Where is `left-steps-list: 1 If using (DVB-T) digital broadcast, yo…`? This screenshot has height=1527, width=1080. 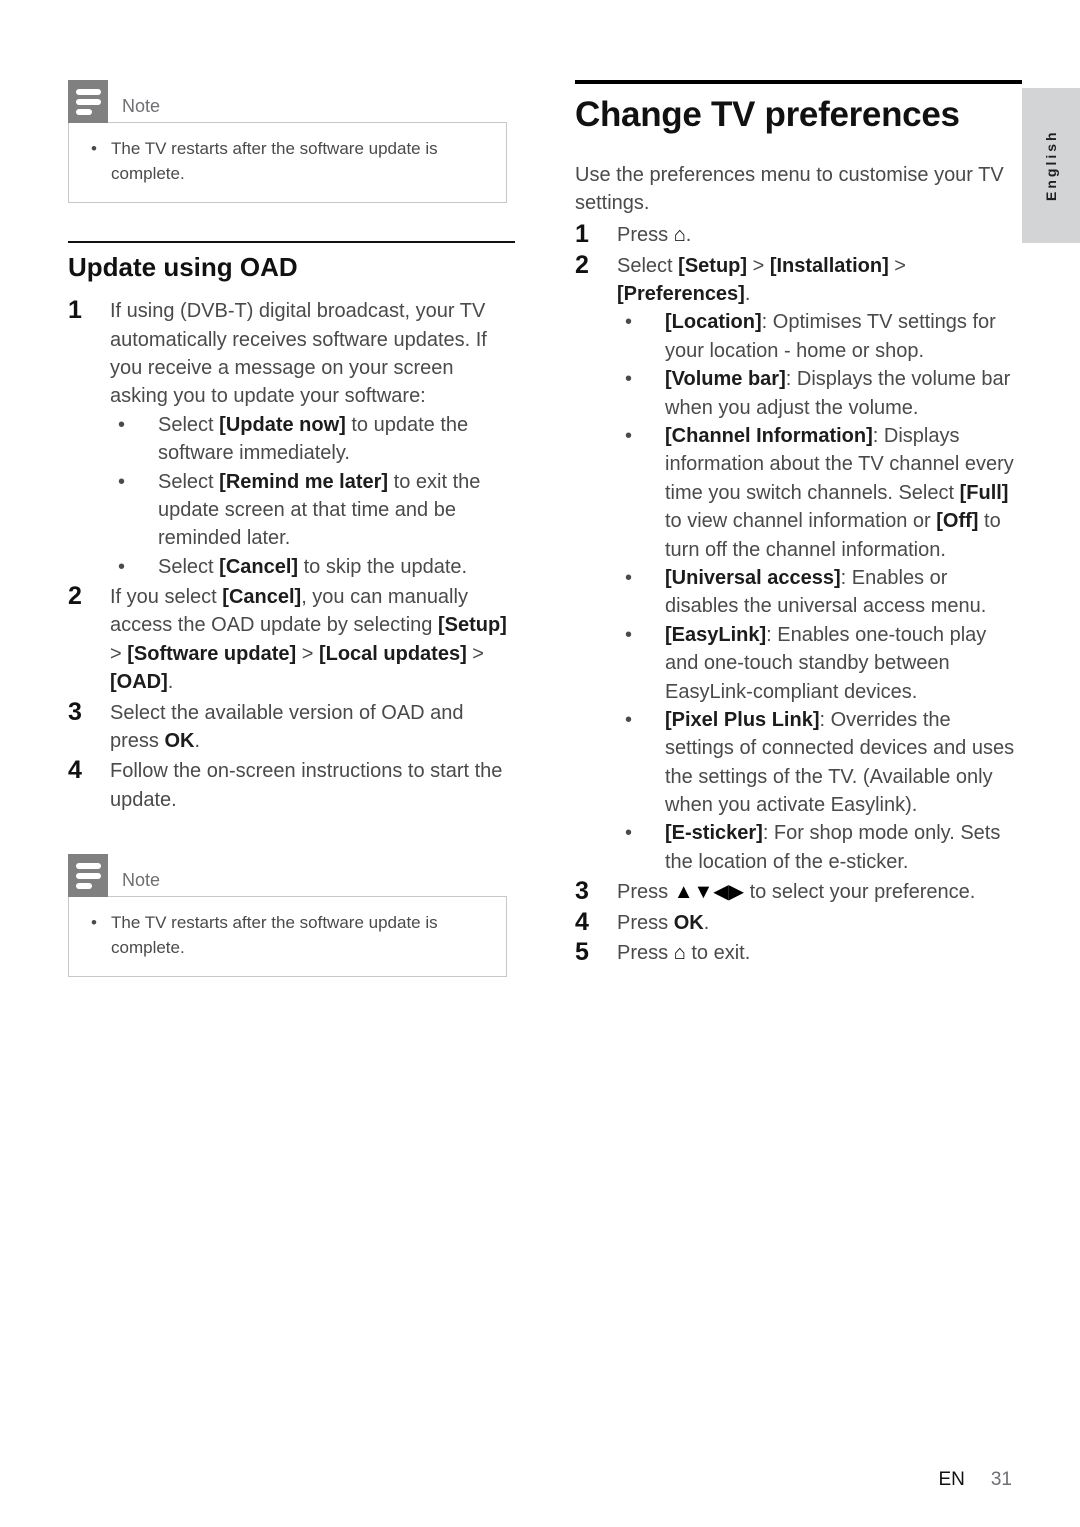
left-steps-list: 1 If using (DVB-T) digital broadcast, yo… is located at coordinates (291, 555).